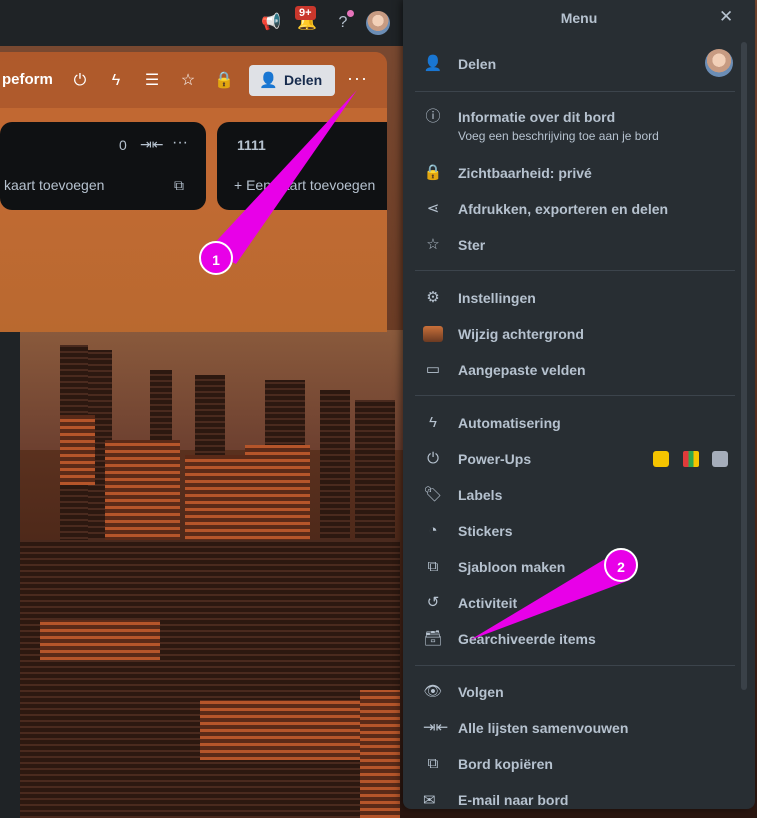 The width and height of the screenshot is (757, 818). I want to click on annotation-marker-1: 1, so click(216, 258).